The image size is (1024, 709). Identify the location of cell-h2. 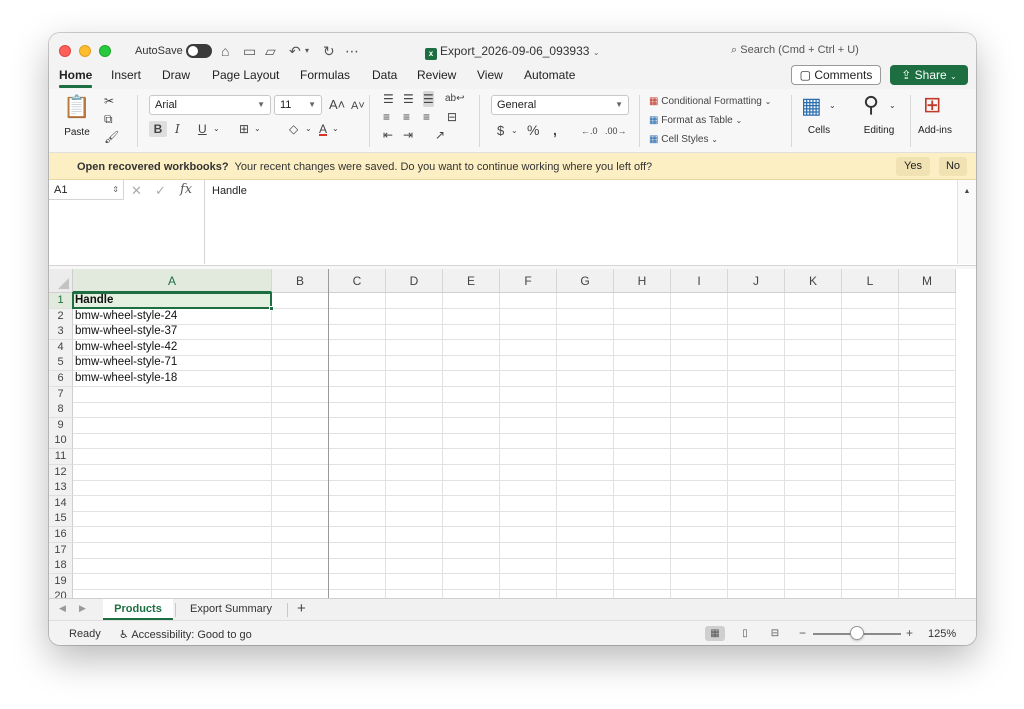
(642, 316).